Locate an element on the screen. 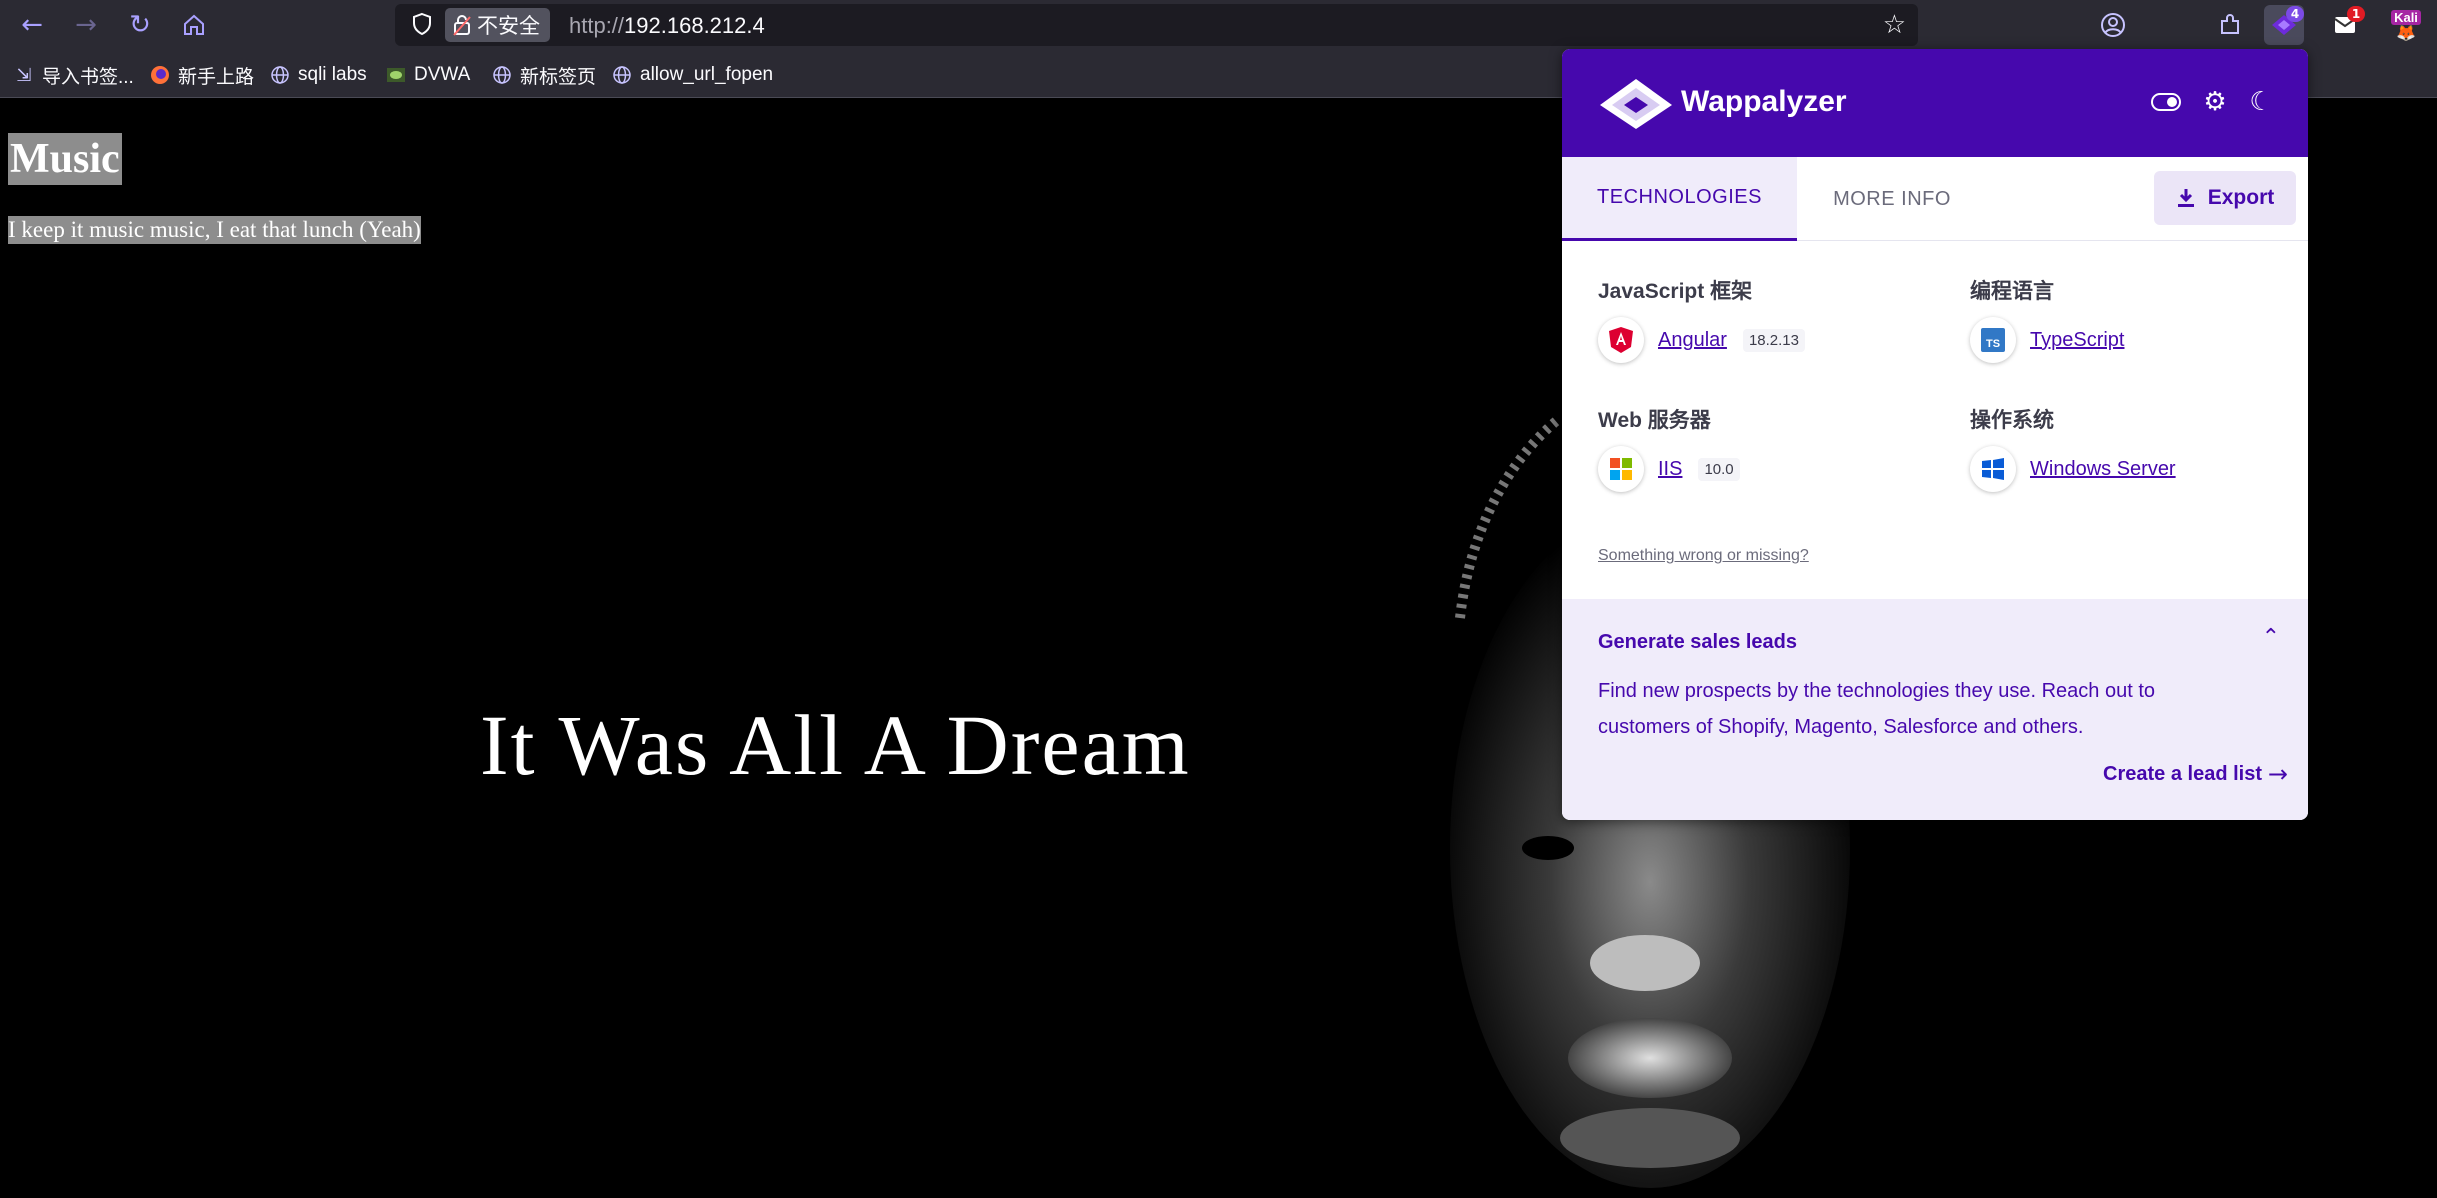 This screenshot has width=2437, height=1198. tech-item-iis: IIS 10.0 is located at coordinates (1669, 469).